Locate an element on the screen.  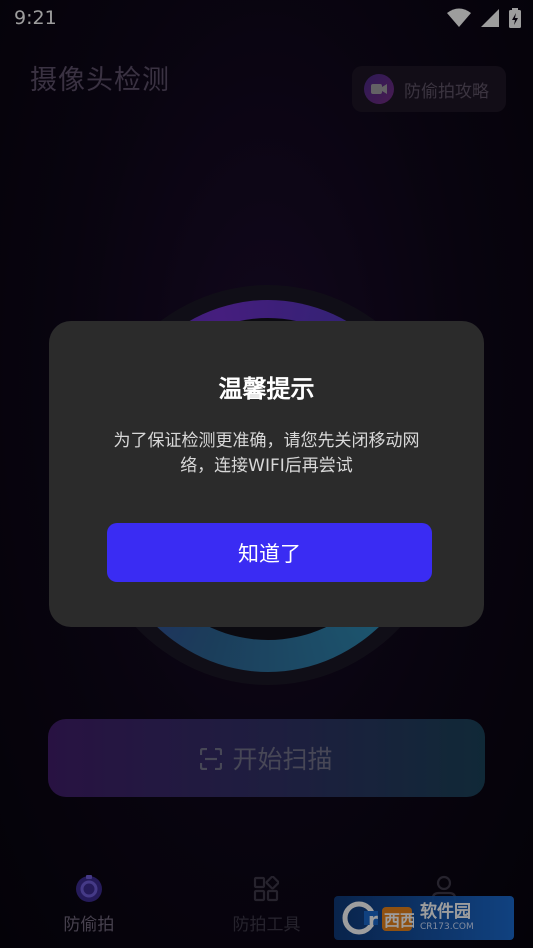
dialog-message: 为了保证检测更准确，请您先关闭移动网络，连接WIFI后再尝试 is located at coordinates (266, 453).